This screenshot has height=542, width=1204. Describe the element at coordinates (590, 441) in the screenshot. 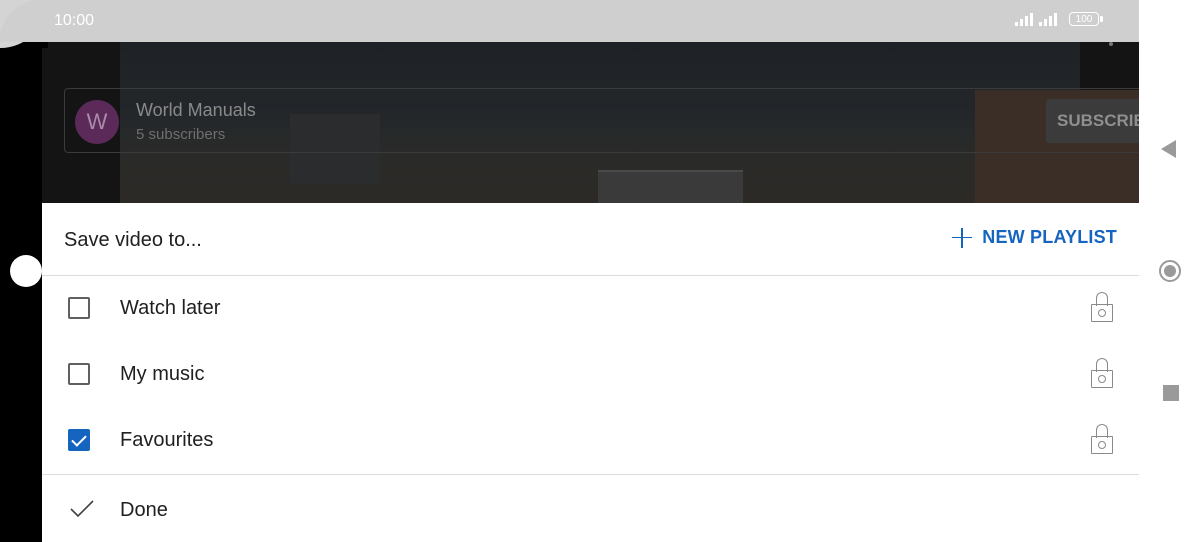

I see `playlist-item-favourites: Favourites` at that location.